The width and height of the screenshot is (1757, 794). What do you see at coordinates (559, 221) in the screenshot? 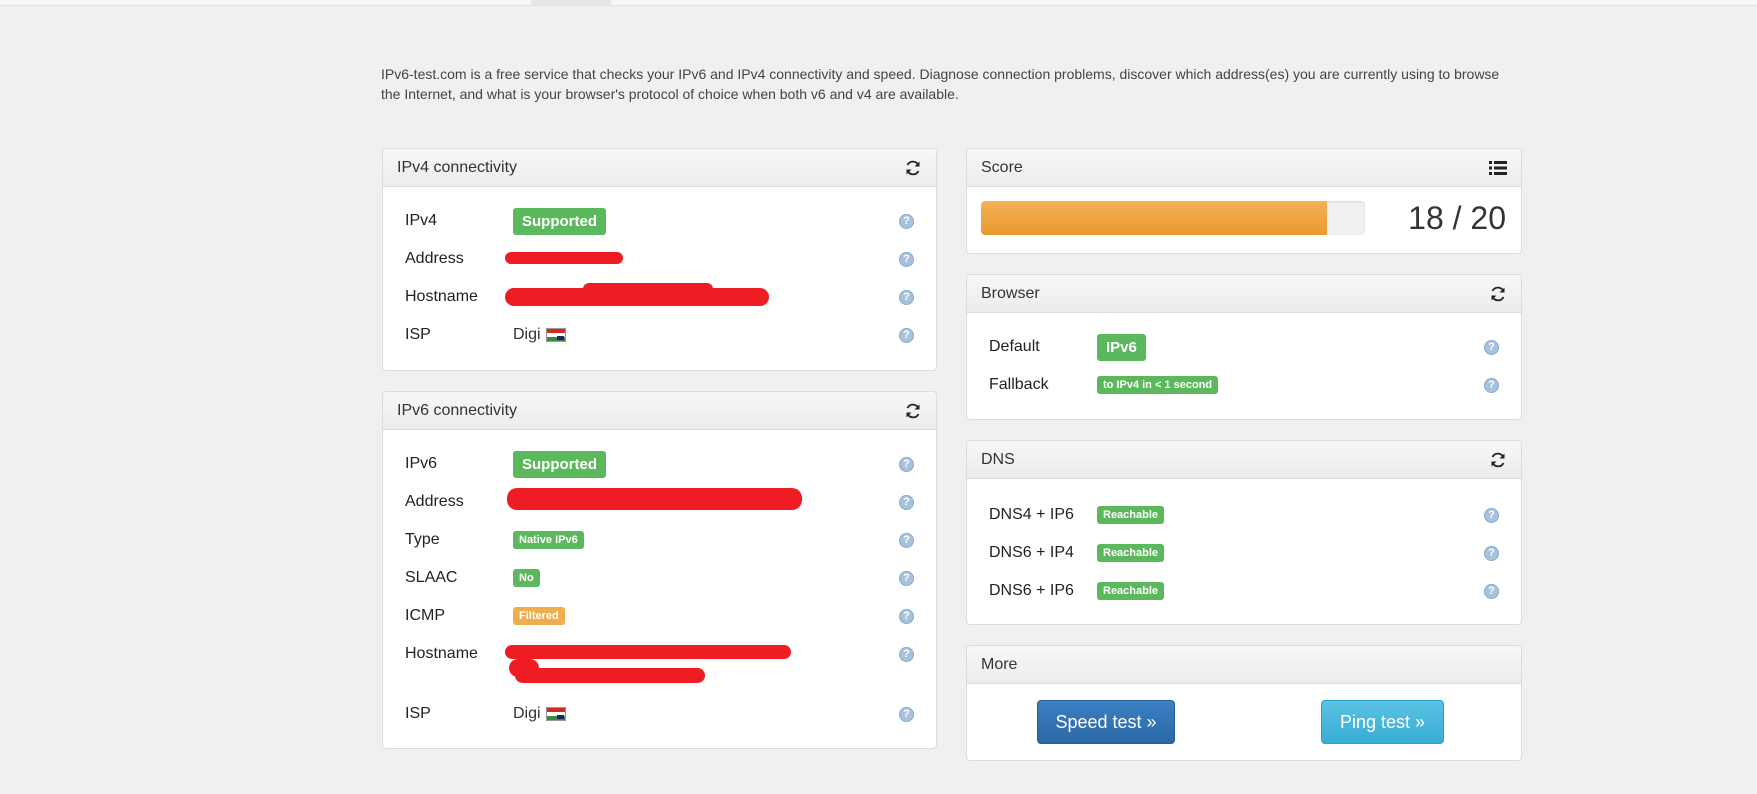
I see `ipv4-supported-badge: Supported` at bounding box center [559, 221].